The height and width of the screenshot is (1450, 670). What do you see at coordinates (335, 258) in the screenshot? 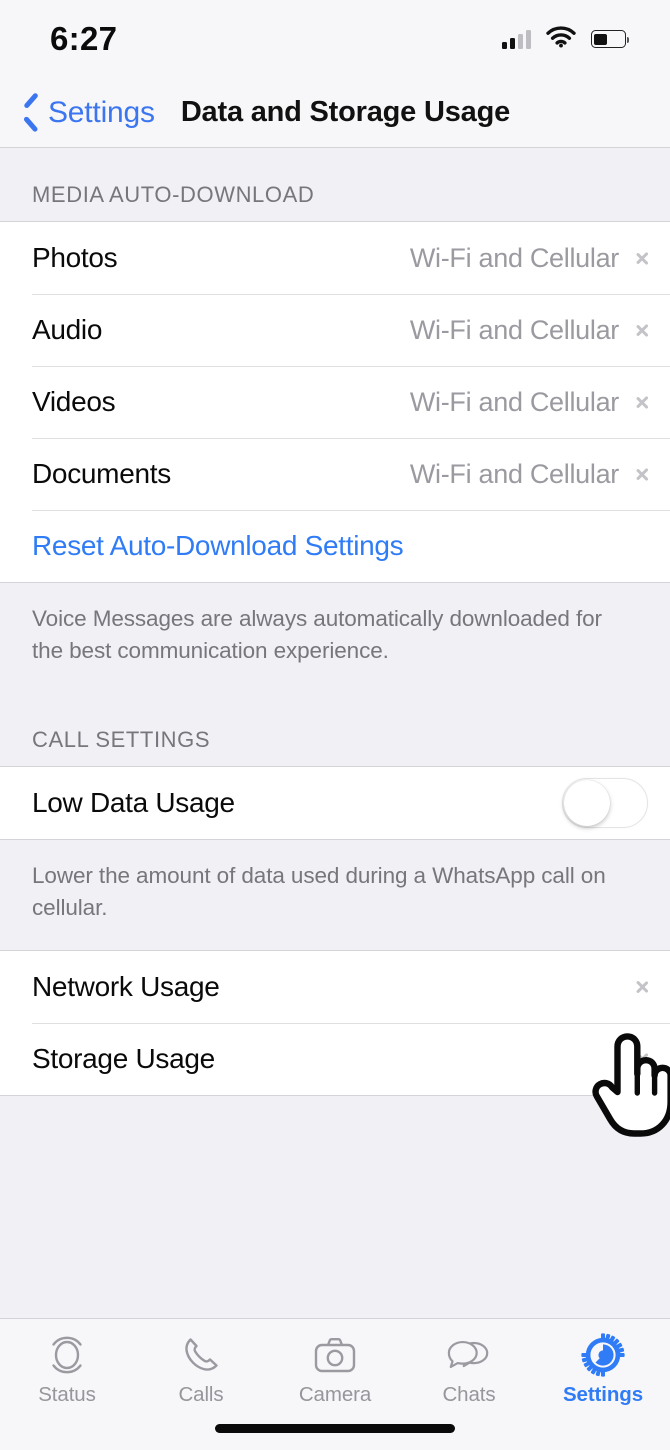
I see `row-photos: Photos Wi-Fi and Cellular` at bounding box center [335, 258].